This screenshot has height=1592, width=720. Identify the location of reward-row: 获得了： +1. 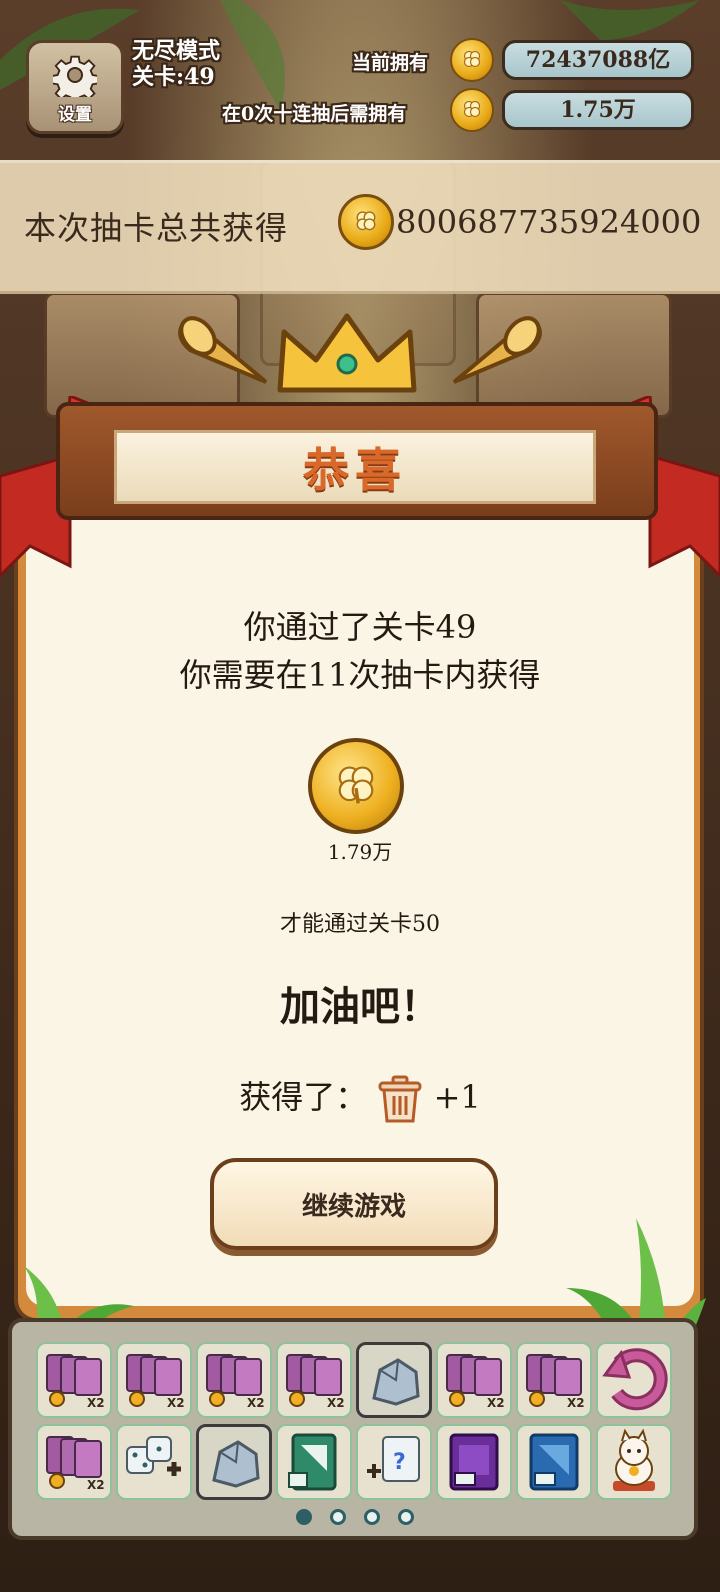
(360, 1098).